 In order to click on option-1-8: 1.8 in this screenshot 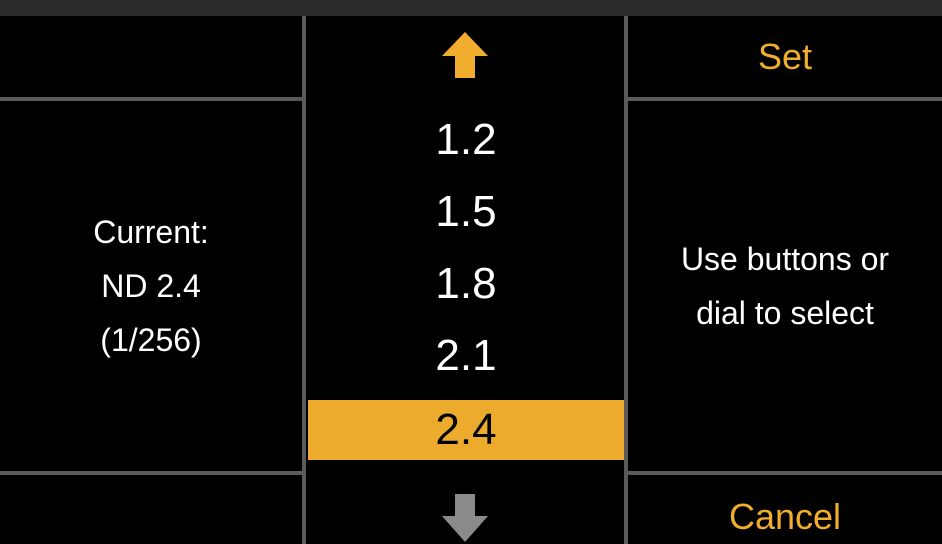, I will do `click(466, 284)`.